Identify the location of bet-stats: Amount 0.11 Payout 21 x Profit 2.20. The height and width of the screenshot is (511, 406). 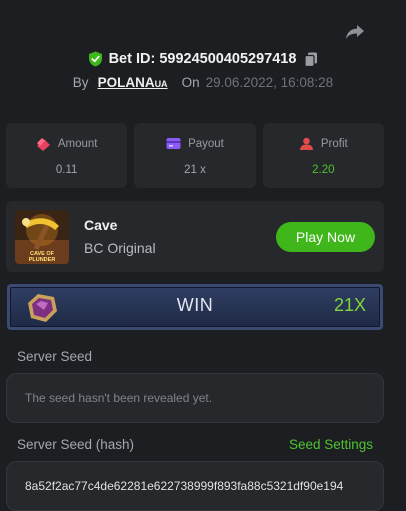
(195, 155).